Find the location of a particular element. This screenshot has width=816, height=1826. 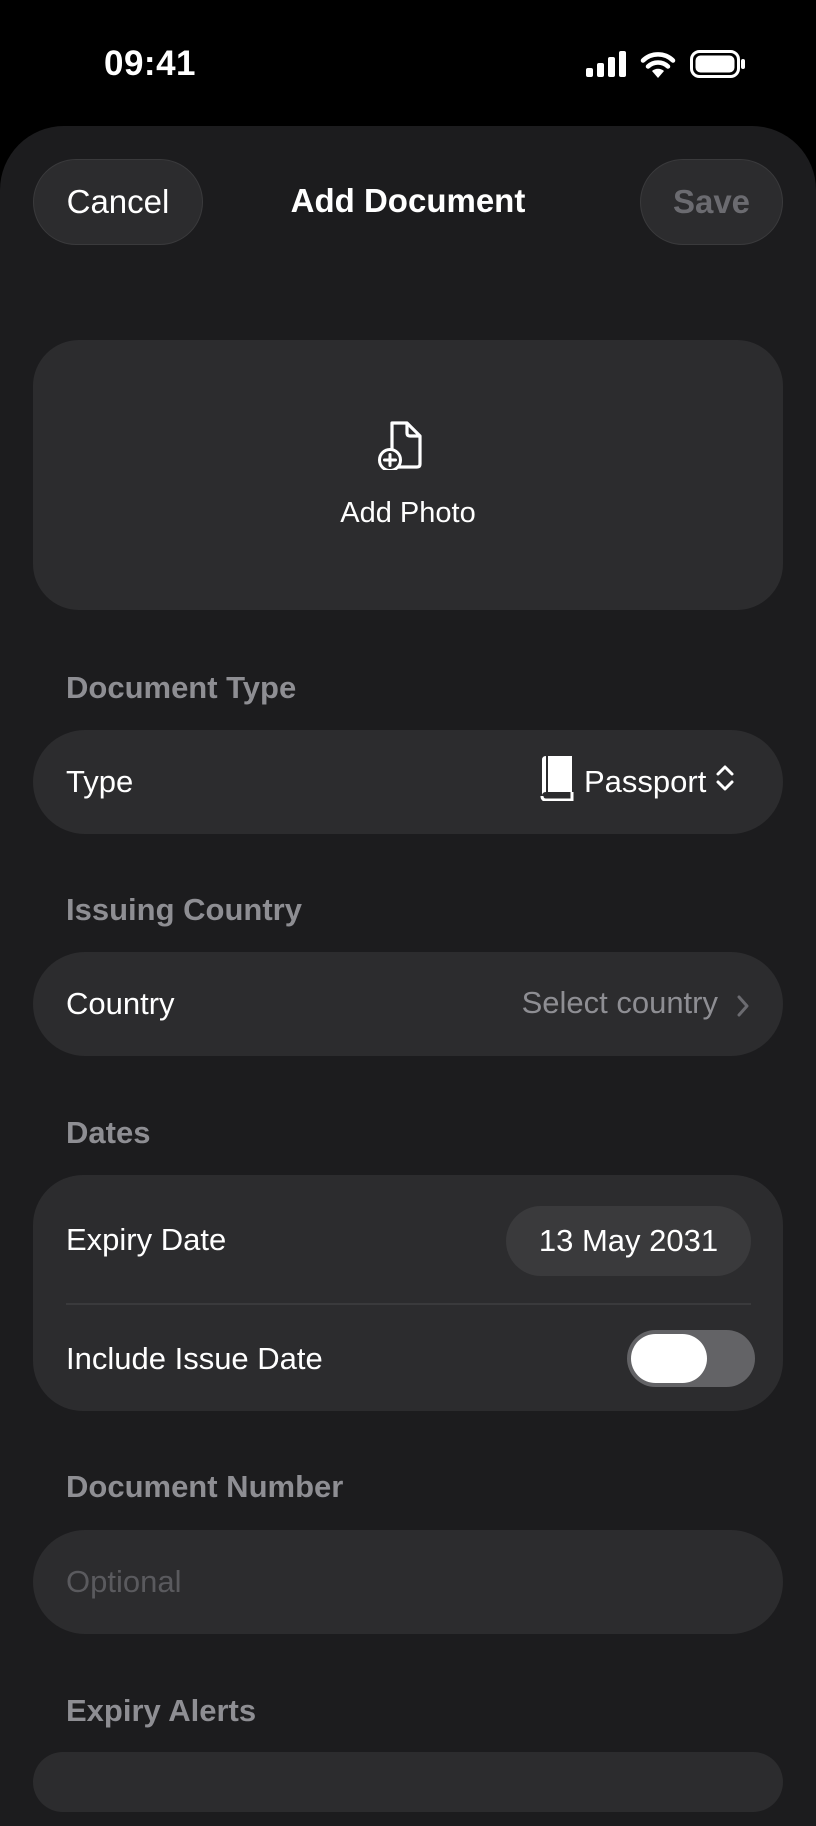

expiry-date-label: Expiry Date is located at coordinates (146, 1239).